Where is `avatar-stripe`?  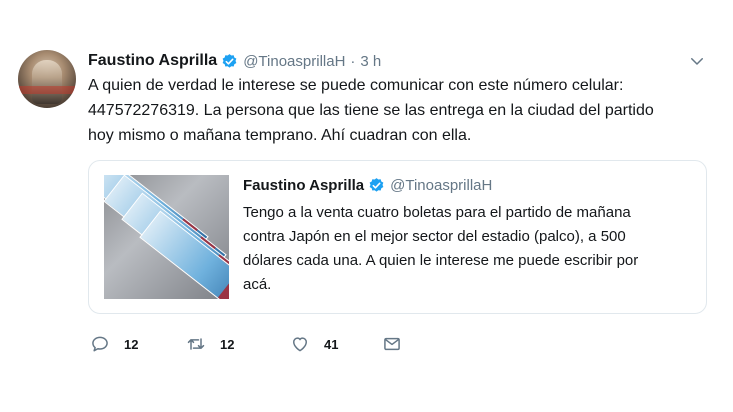
avatar-stripe is located at coordinates (47, 90).